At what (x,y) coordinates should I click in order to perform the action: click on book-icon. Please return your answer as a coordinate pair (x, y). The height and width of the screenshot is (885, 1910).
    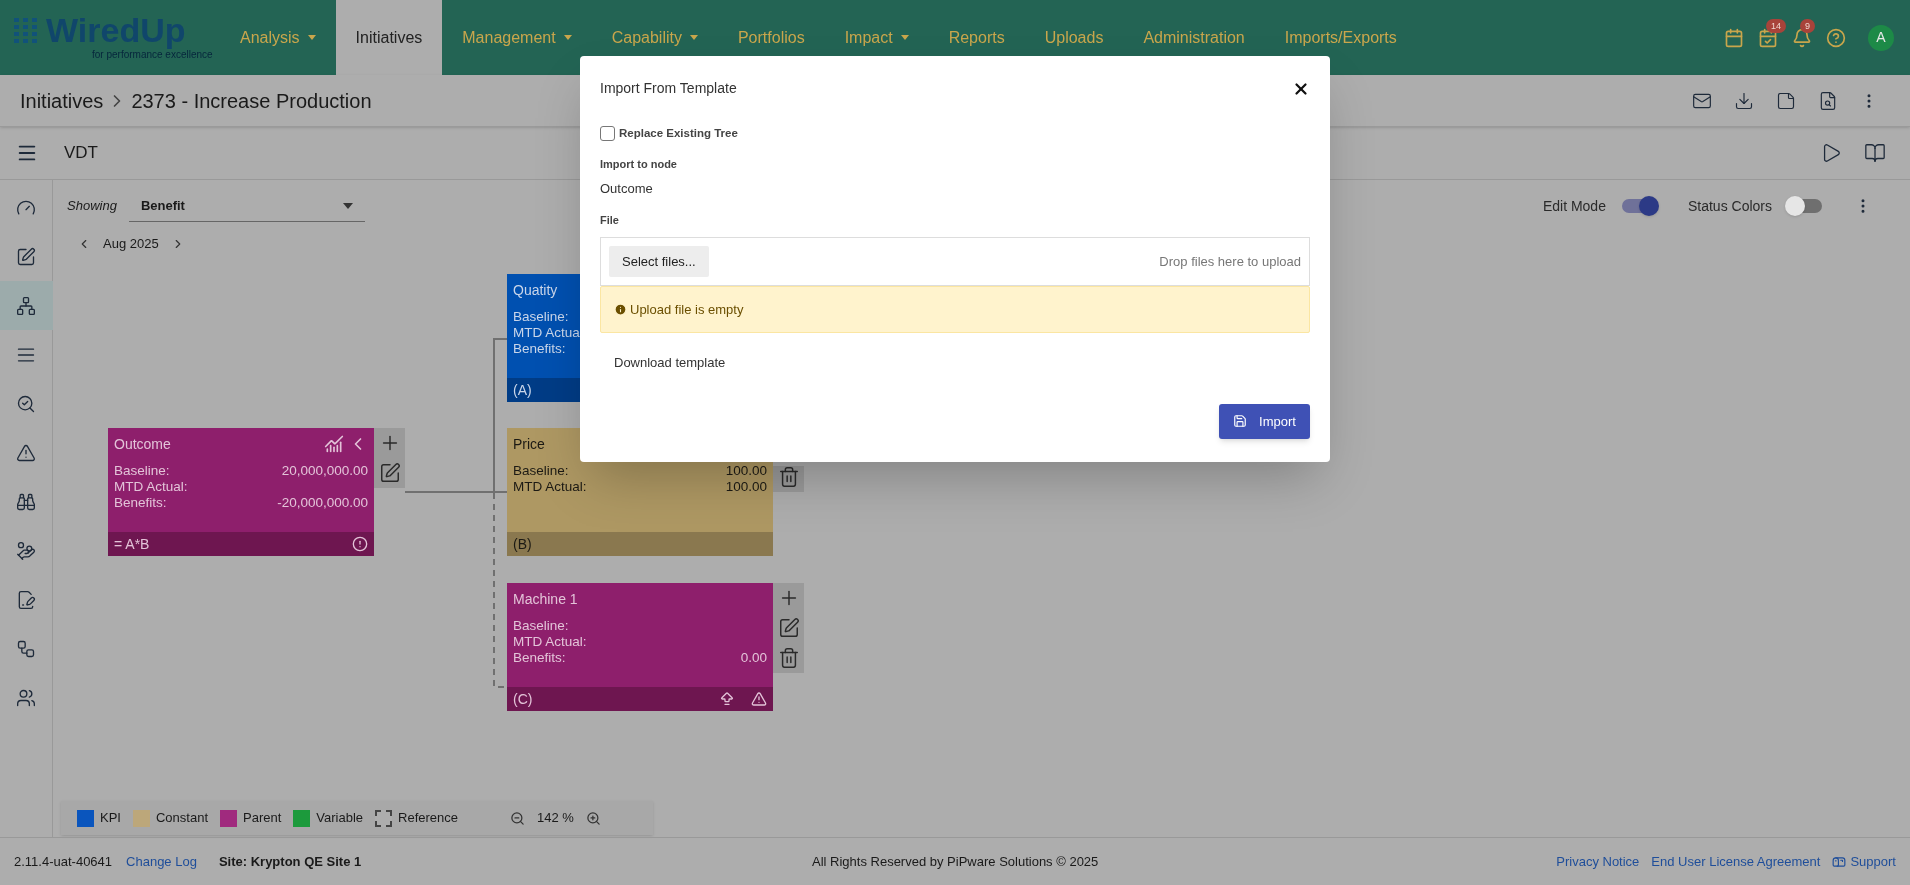
    Looking at the image, I should click on (1875, 153).